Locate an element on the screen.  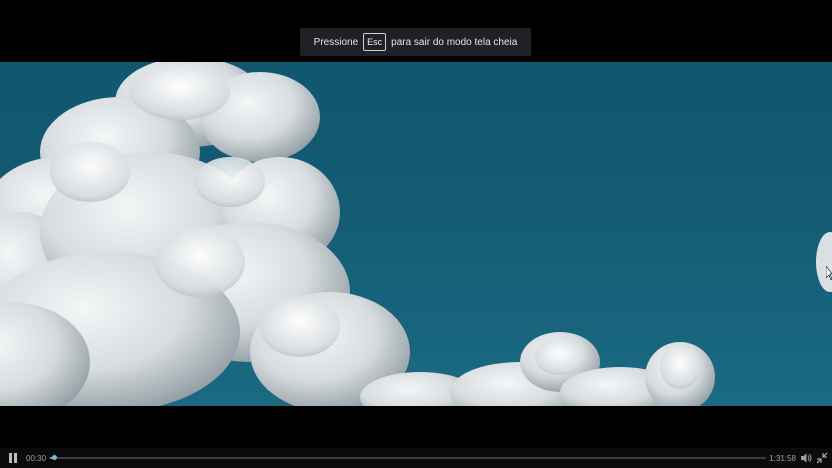
current-time: 00:30 is located at coordinates (36, 458).